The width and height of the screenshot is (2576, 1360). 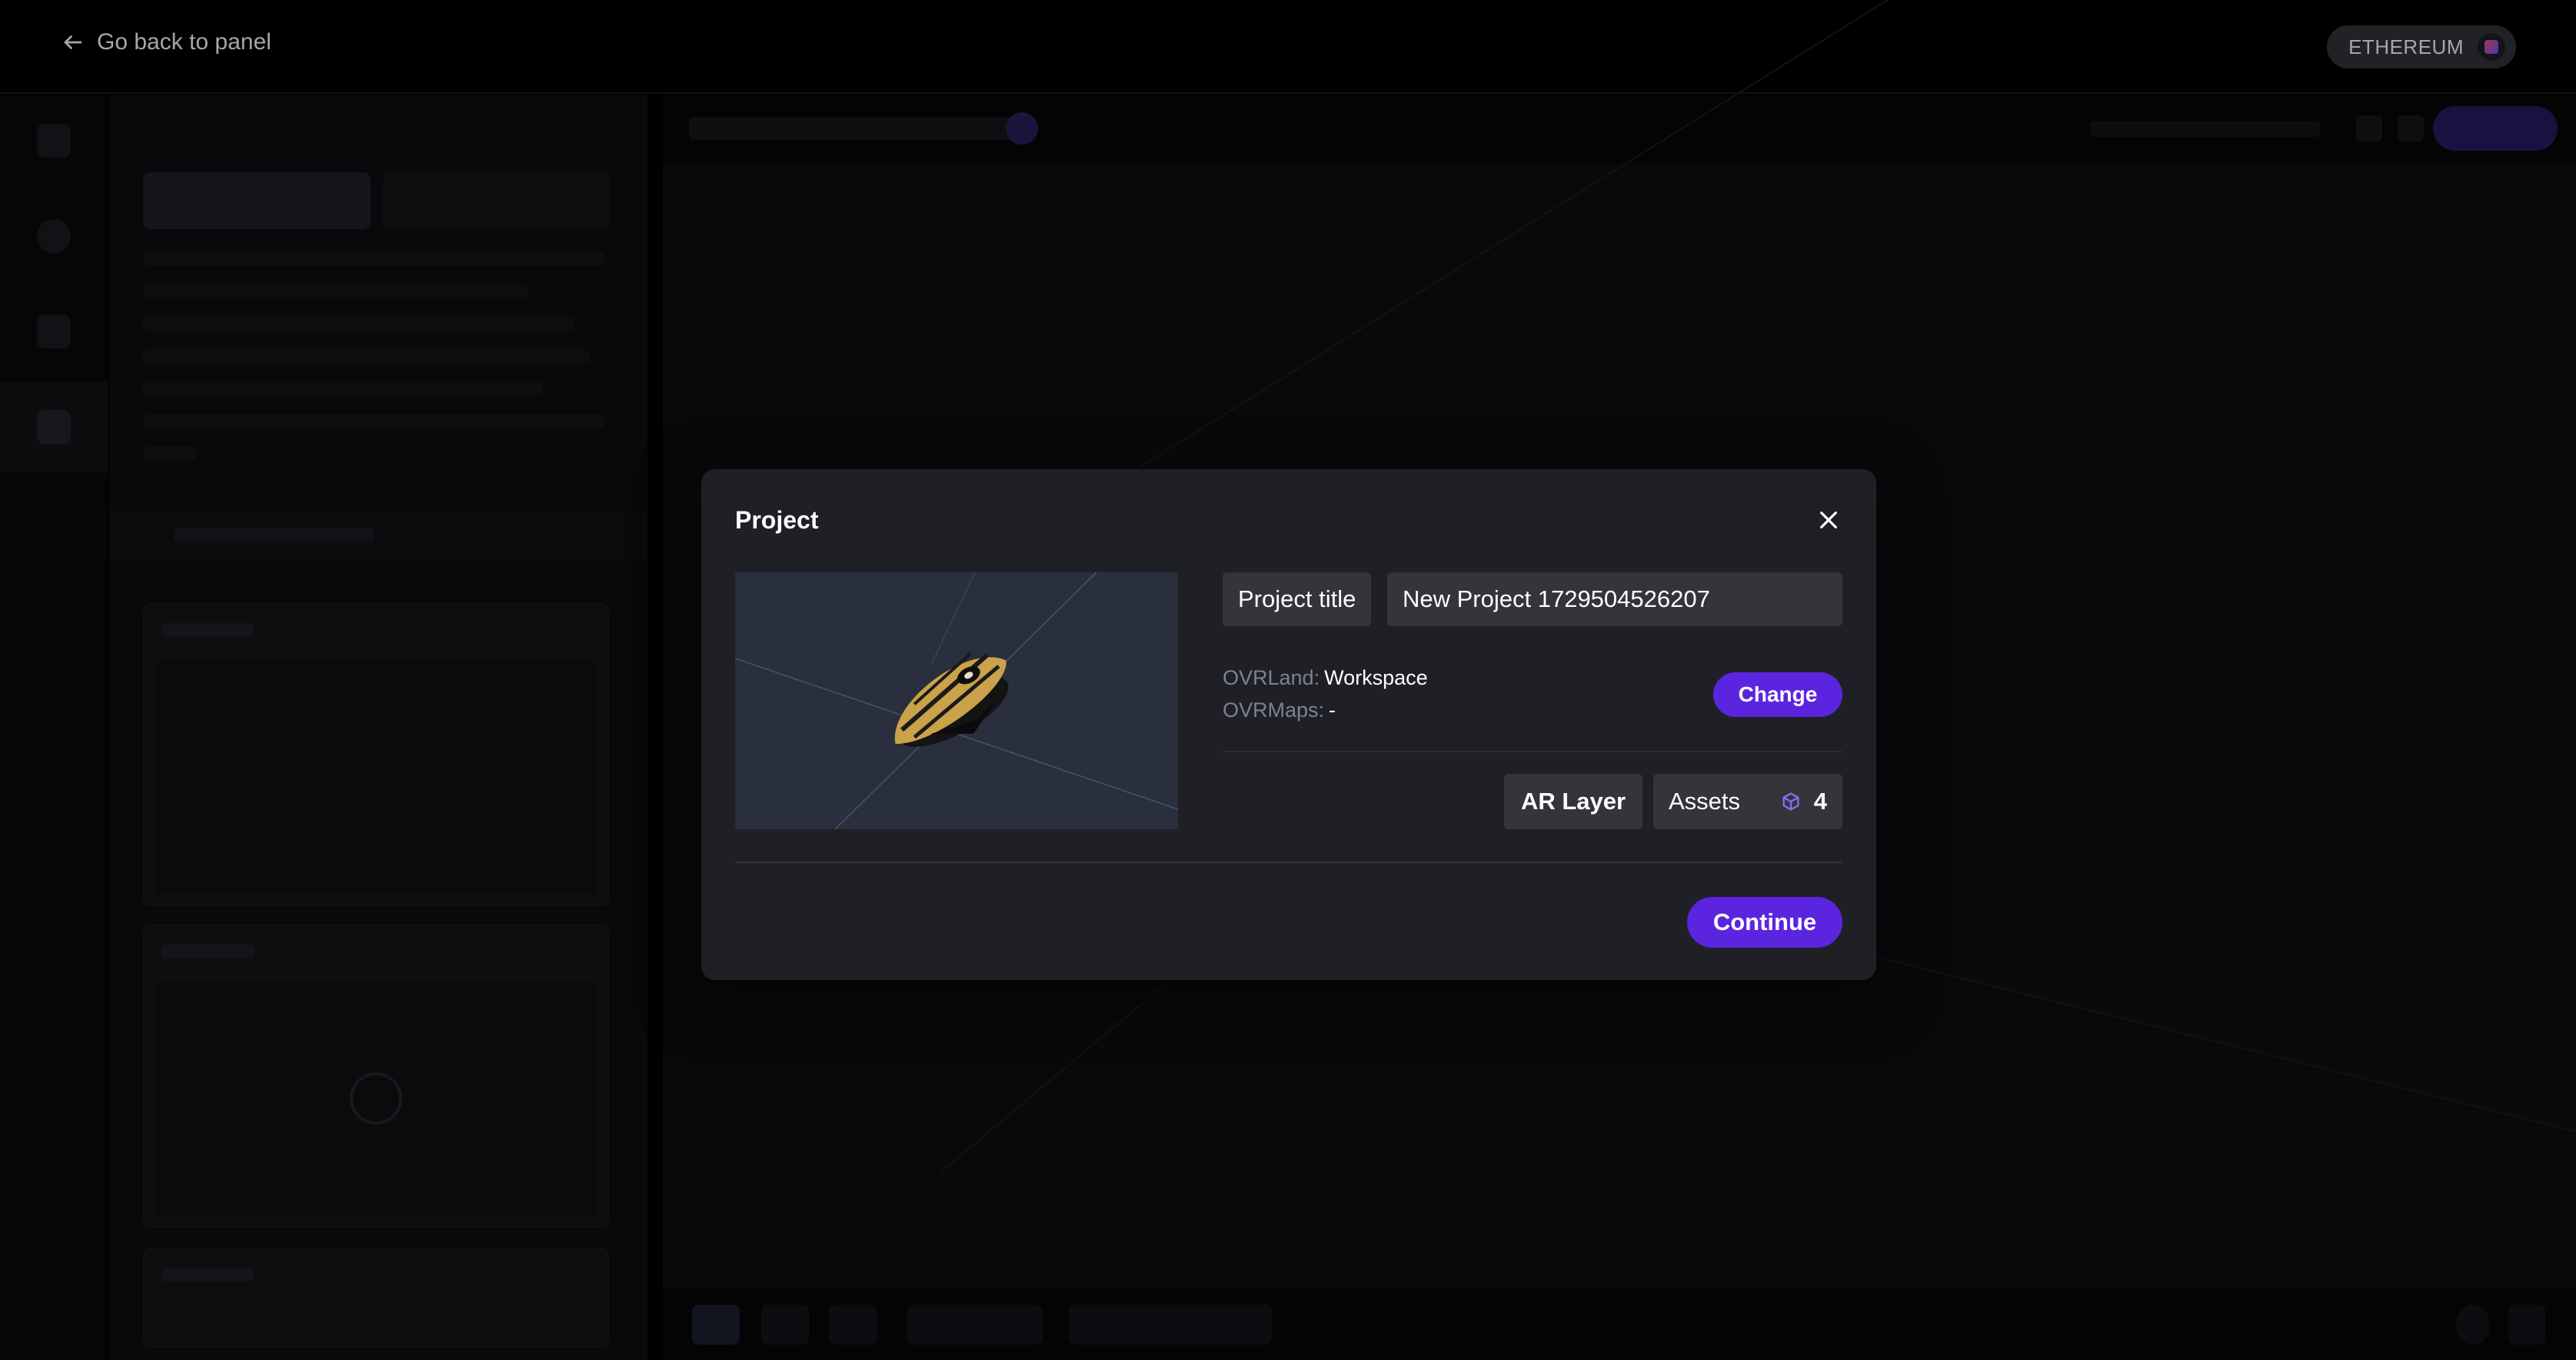 I want to click on model-preview-image, so click(x=957, y=700).